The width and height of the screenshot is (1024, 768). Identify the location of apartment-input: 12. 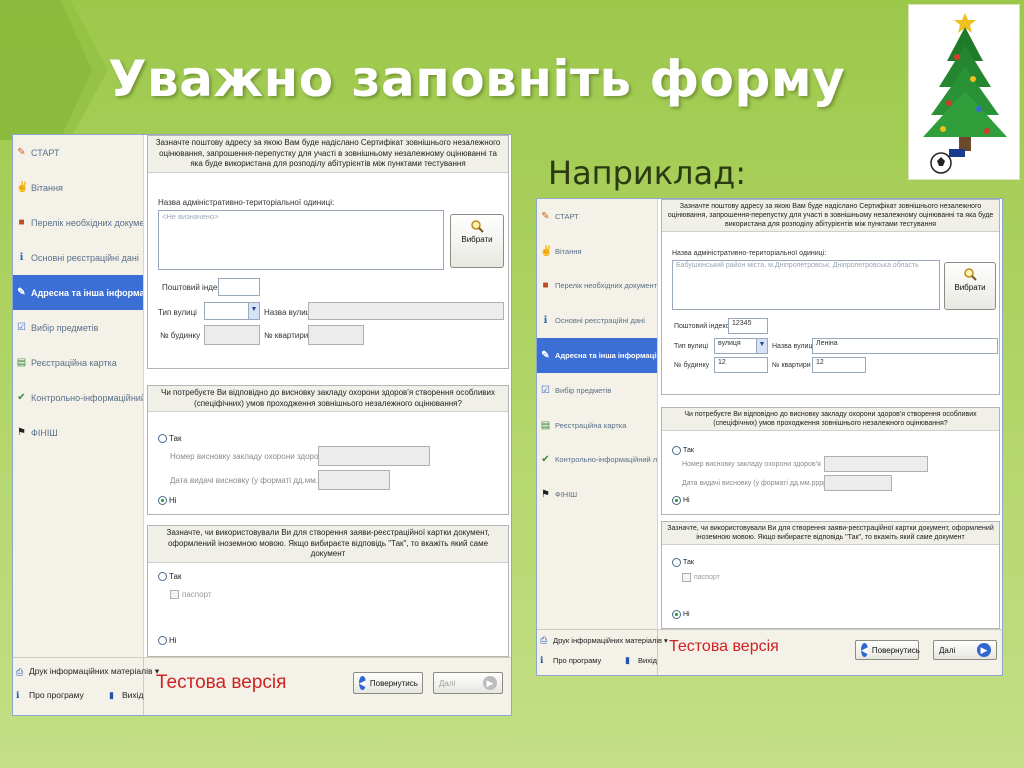
(839, 365).